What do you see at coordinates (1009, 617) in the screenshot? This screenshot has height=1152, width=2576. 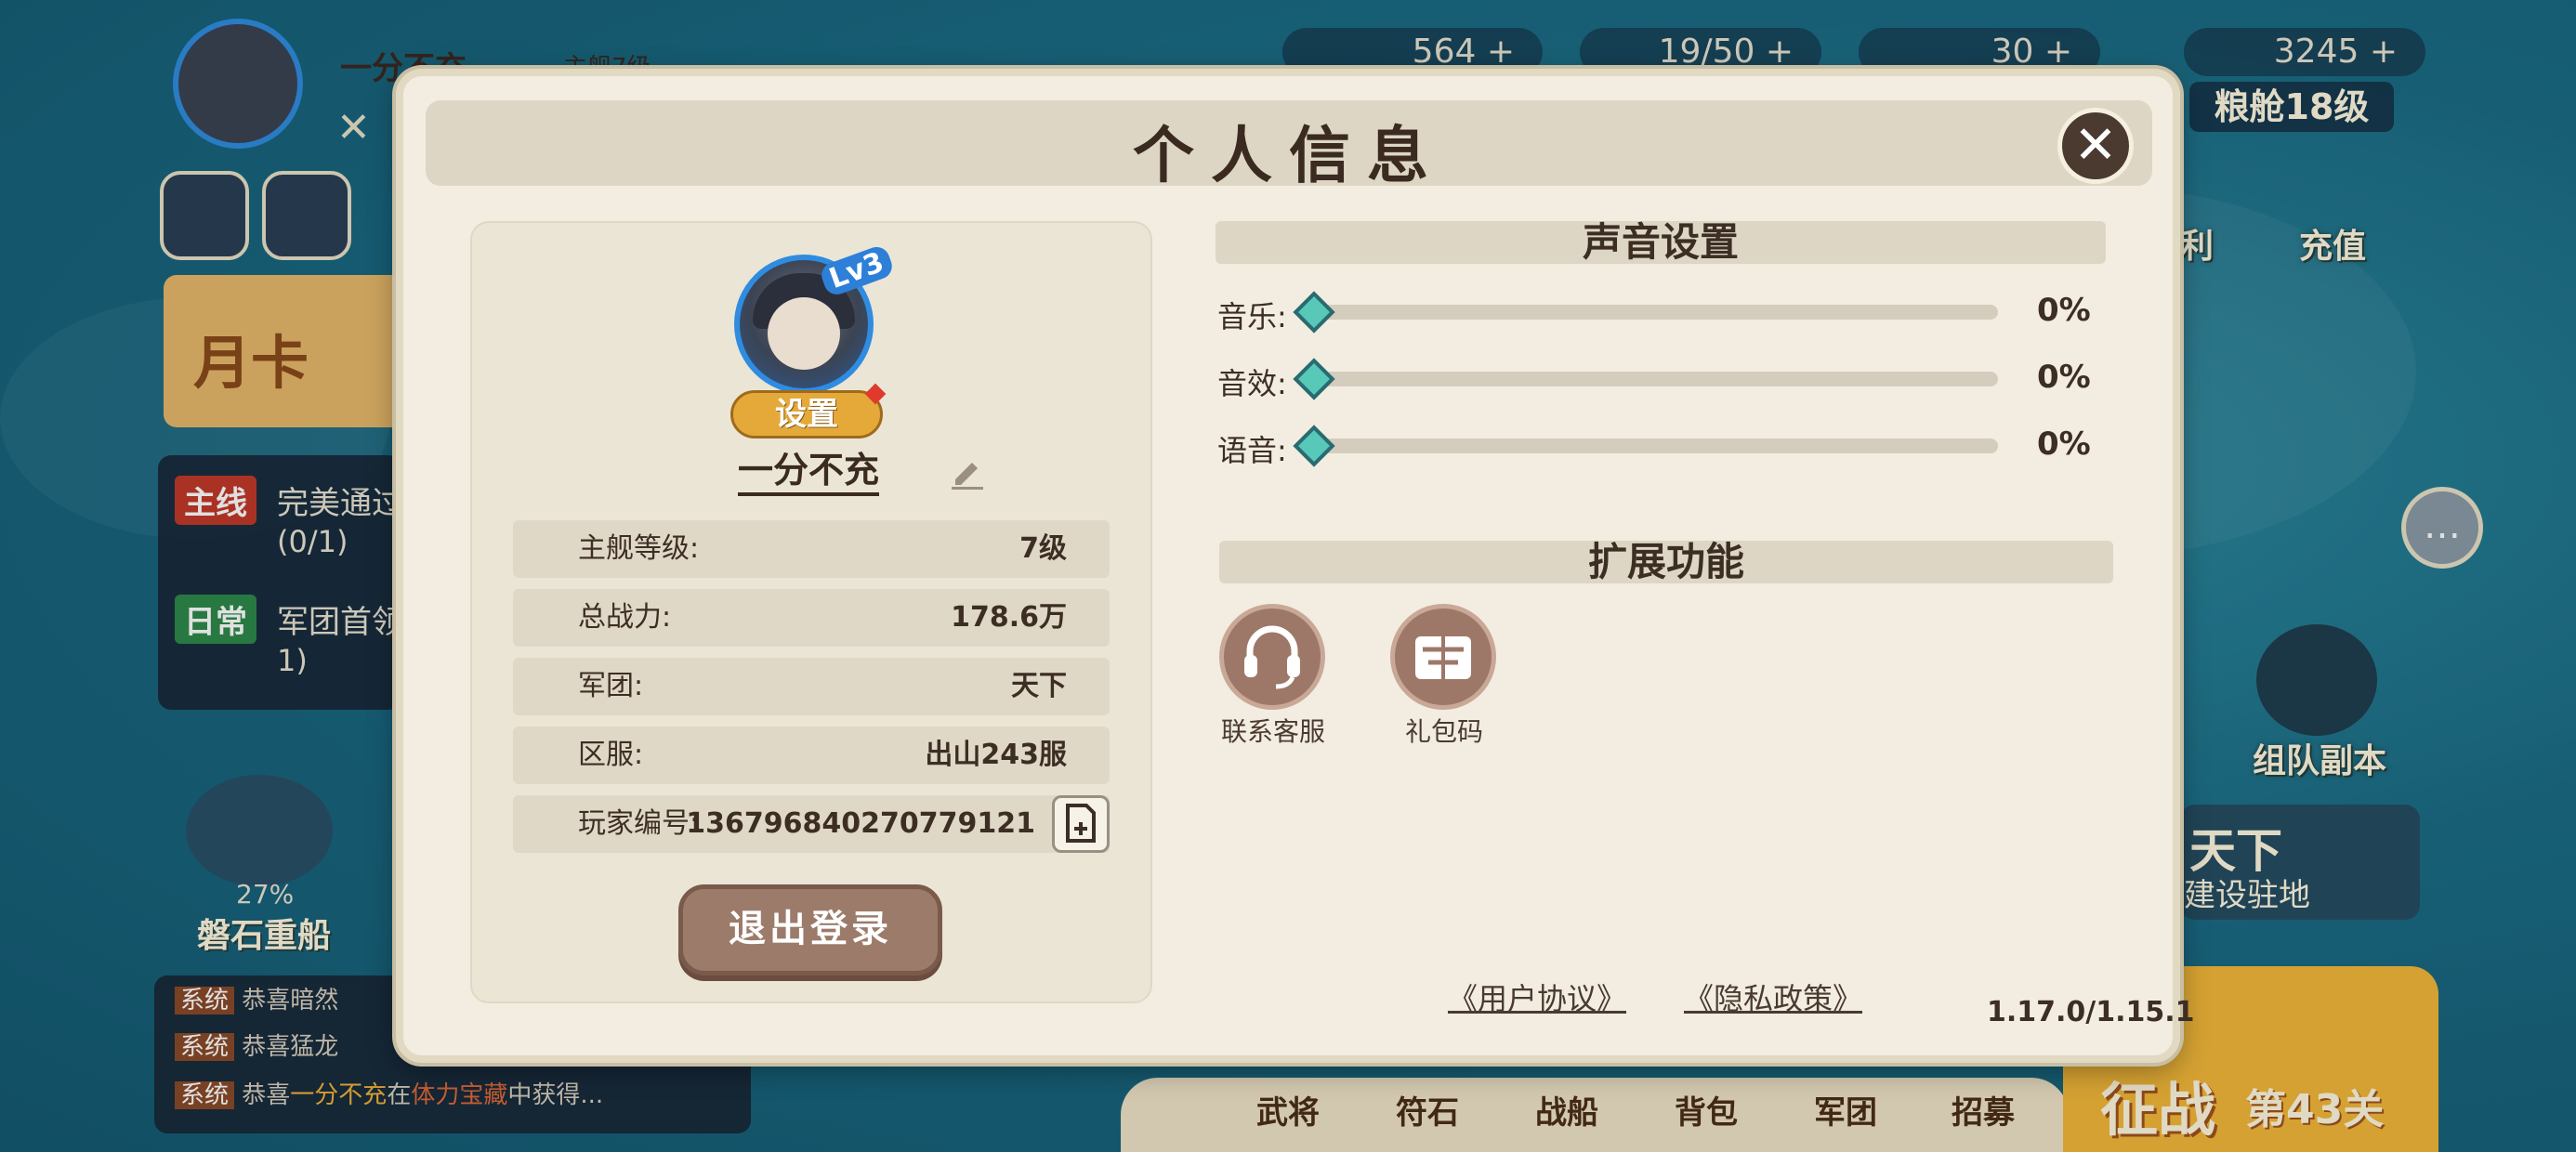 I see `info-value: 178.6万` at bounding box center [1009, 617].